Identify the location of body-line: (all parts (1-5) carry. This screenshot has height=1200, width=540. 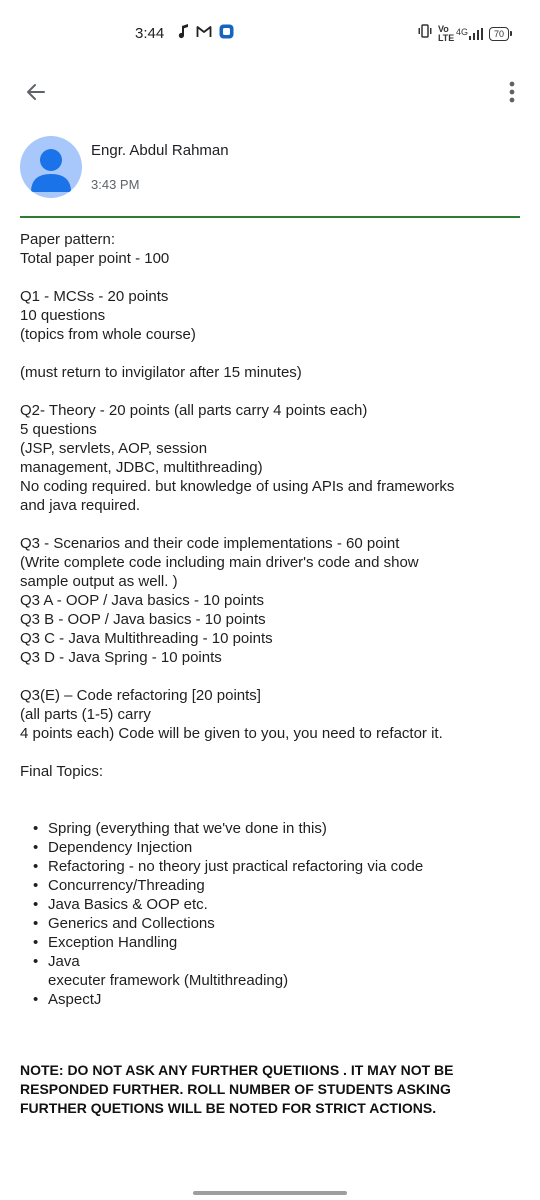
(85, 714).